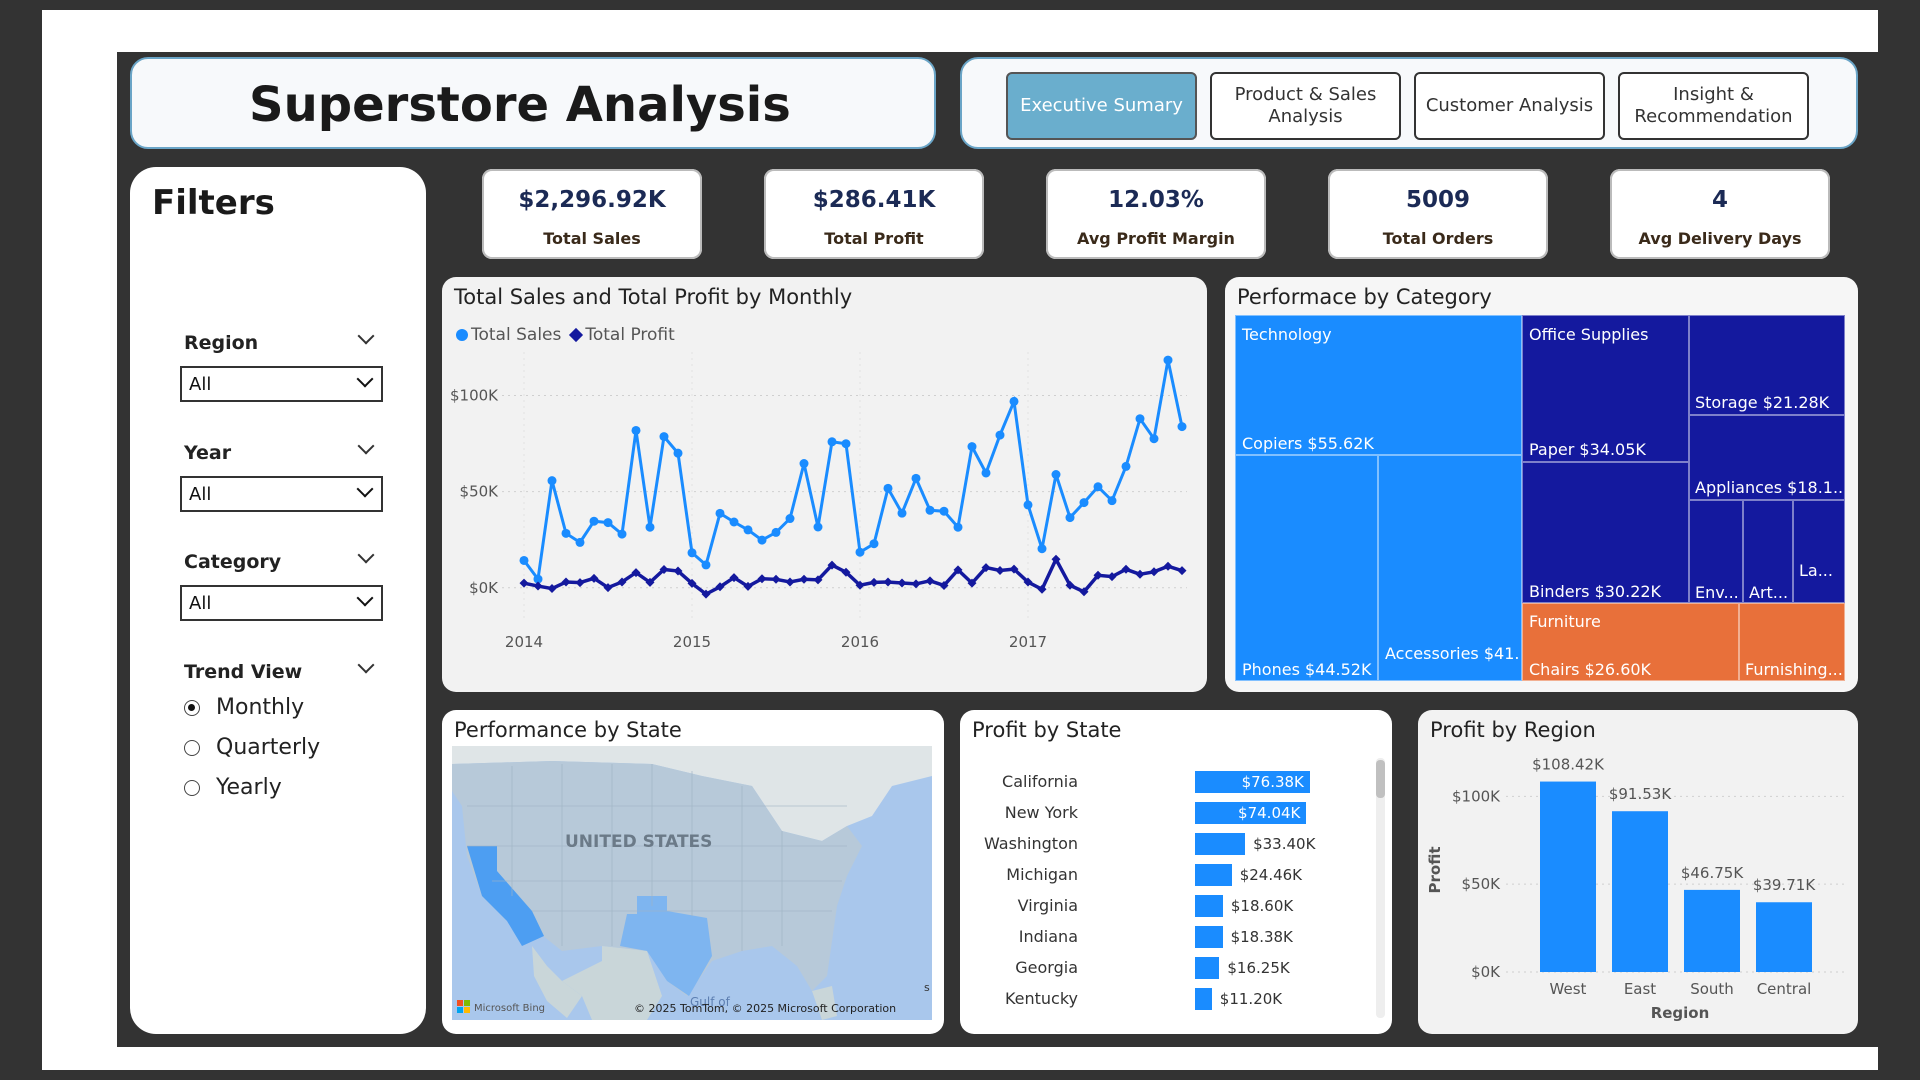 The height and width of the screenshot is (1080, 1920). I want to click on year-dropdown: All, so click(281, 494).